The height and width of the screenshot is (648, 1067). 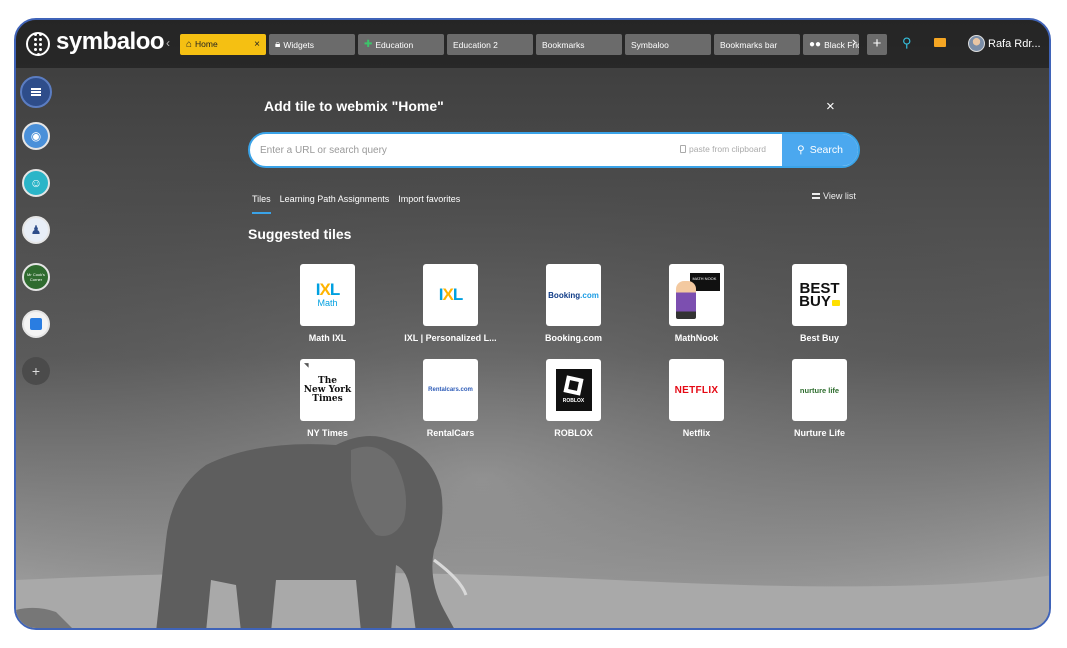 What do you see at coordinates (36, 277) in the screenshot?
I see `sidebar-item-corner: Mr Cook's Corner` at bounding box center [36, 277].